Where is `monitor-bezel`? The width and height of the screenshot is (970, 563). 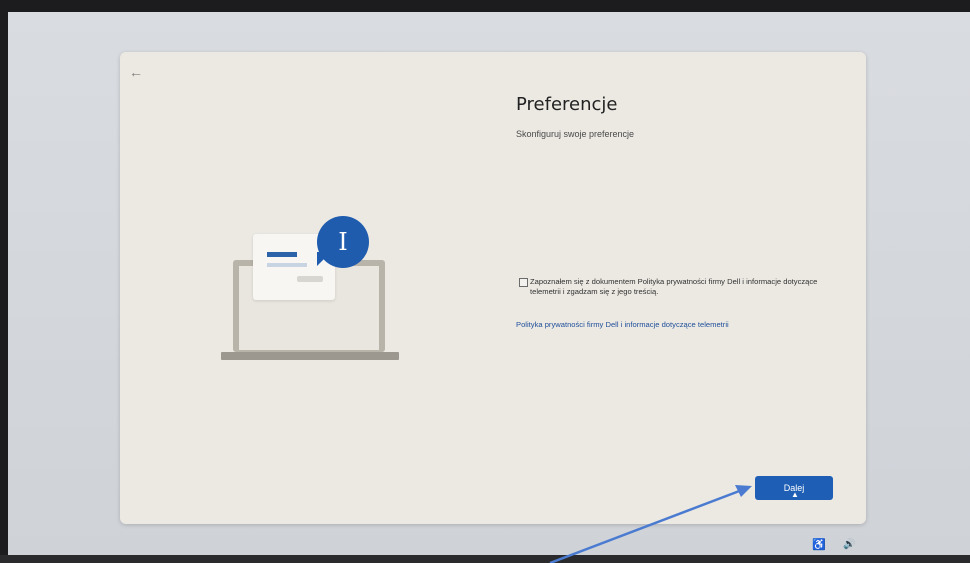 monitor-bezel is located at coordinates (485, 559).